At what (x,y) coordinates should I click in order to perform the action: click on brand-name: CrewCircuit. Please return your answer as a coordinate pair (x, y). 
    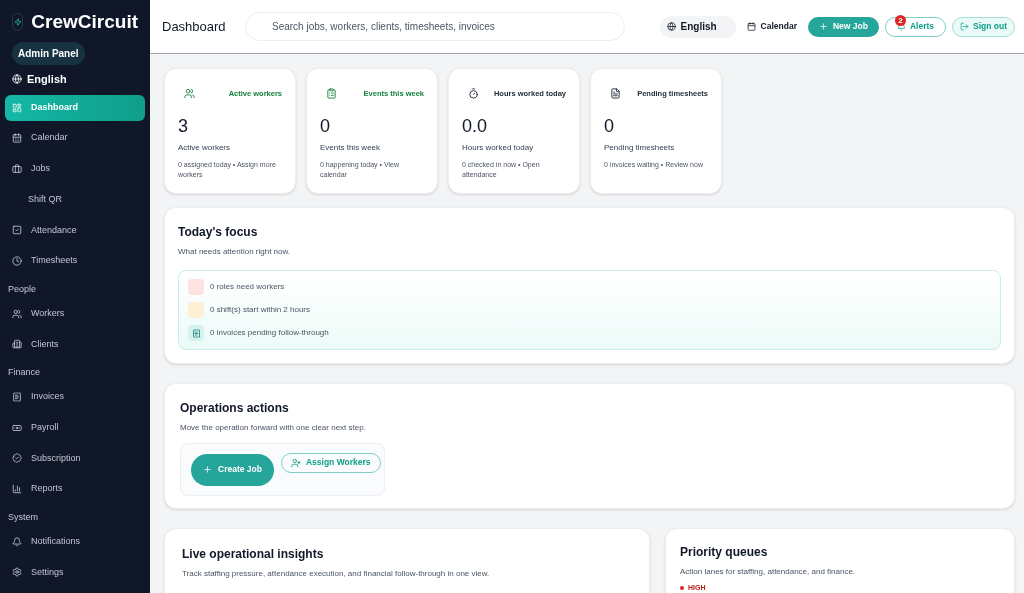
    Looking at the image, I should click on (84, 21).